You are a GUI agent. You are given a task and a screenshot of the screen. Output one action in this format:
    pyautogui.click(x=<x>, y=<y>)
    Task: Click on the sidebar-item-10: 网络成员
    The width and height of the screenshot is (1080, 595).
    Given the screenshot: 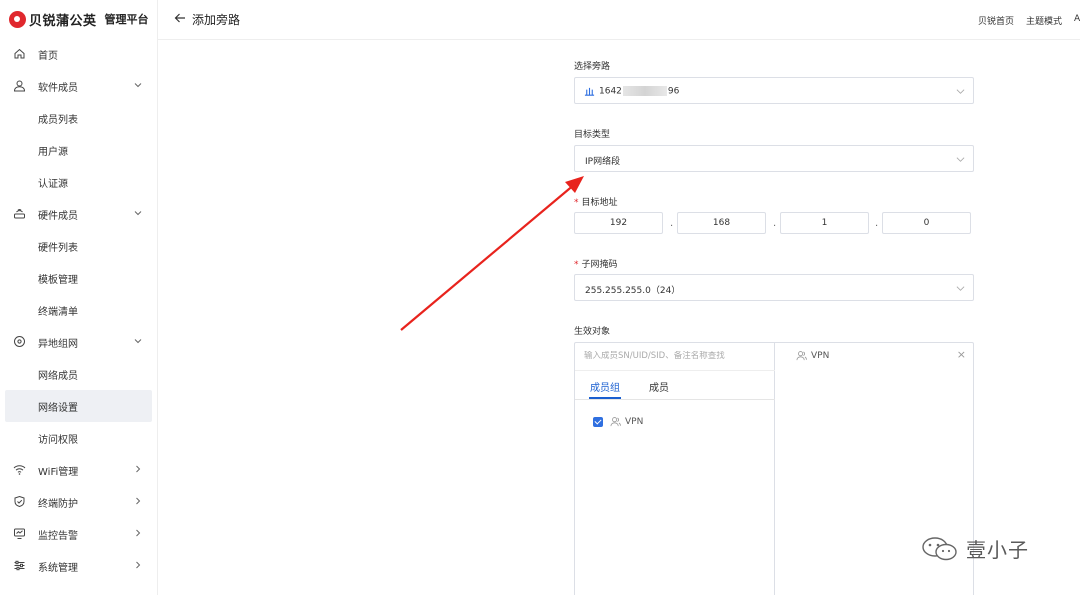 What is the action you would take?
    pyautogui.click(x=78, y=374)
    